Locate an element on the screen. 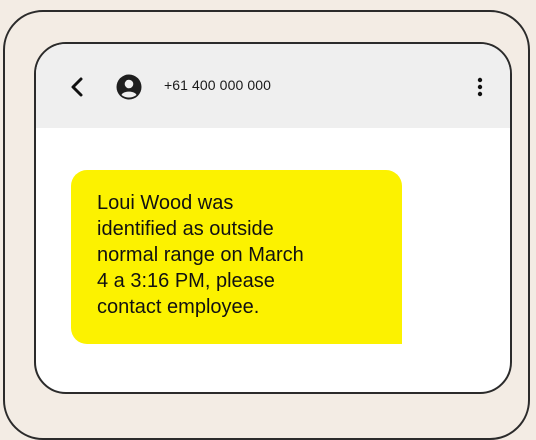 The height and width of the screenshot is (440, 536). person-avatar-icon is located at coordinates (129, 87).